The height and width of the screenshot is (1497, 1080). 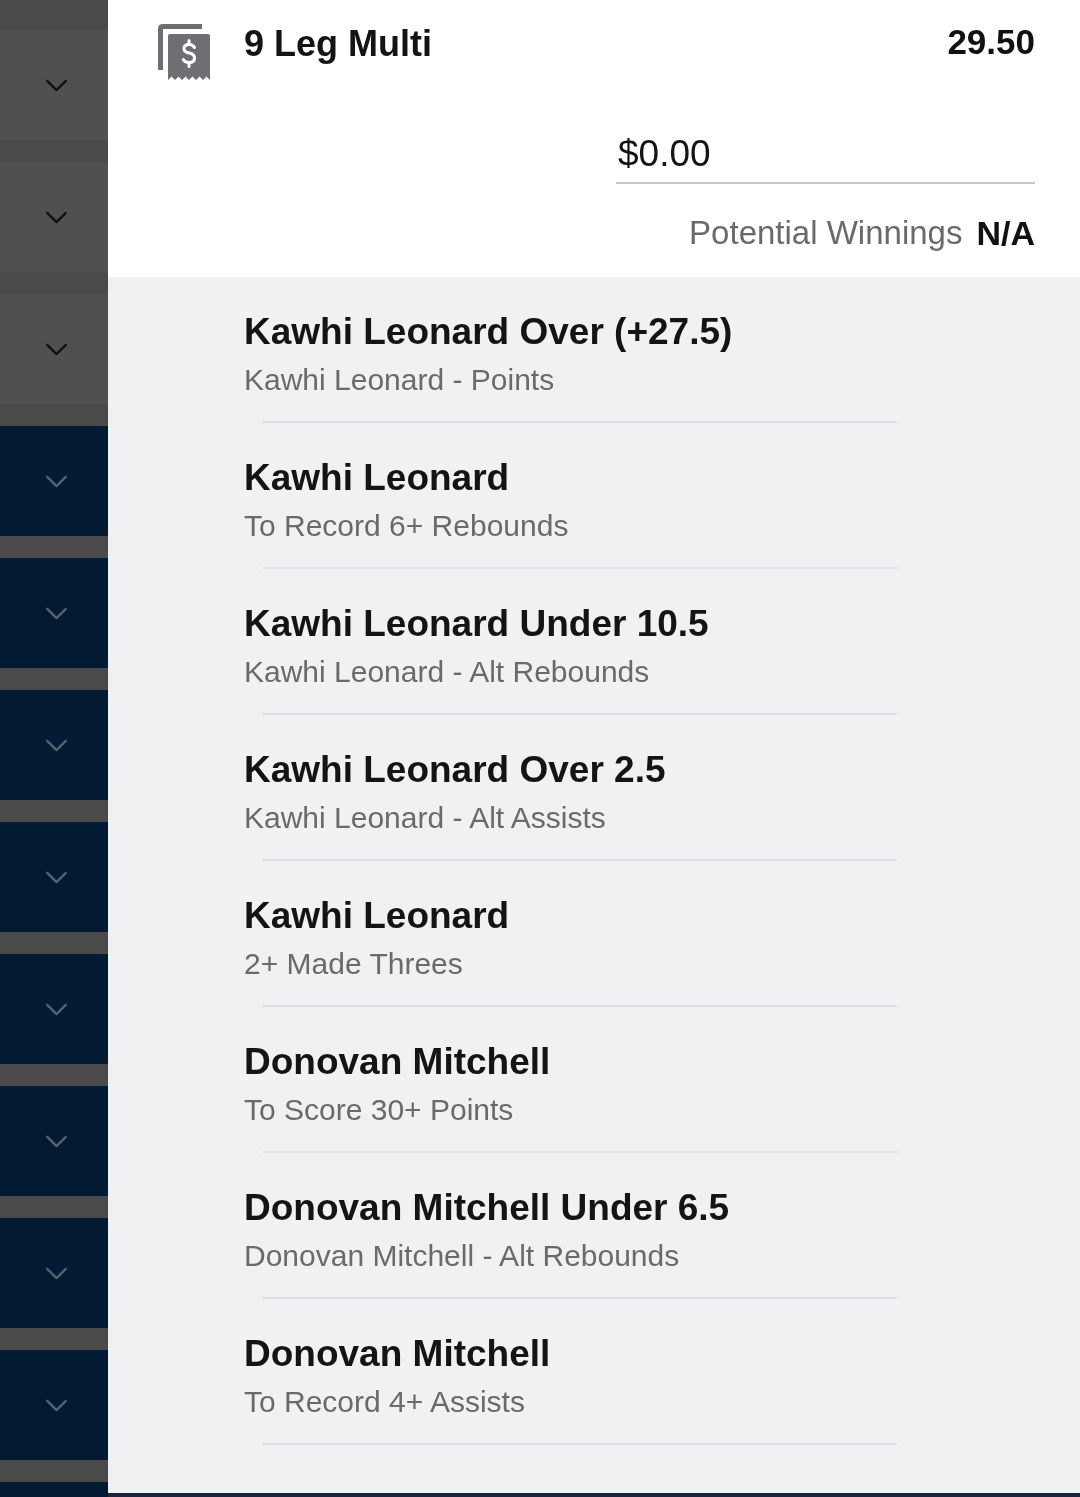 What do you see at coordinates (462, 1256) in the screenshot?
I see `leg-market: Donovan Mitchell - Alt Rebounds` at bounding box center [462, 1256].